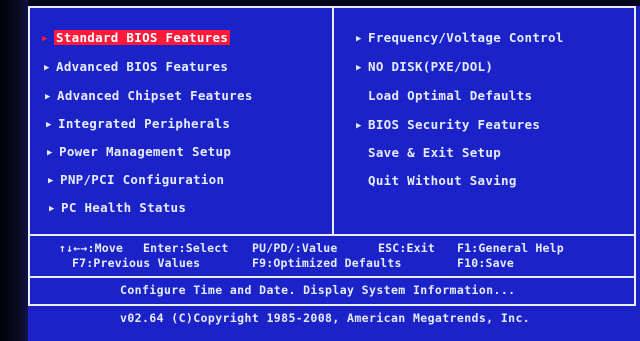 The image size is (640, 341). What do you see at coordinates (460, 37) in the screenshot?
I see `menu-item-frequency-voltage: ▶ Frequency/Voltage Control` at bounding box center [460, 37].